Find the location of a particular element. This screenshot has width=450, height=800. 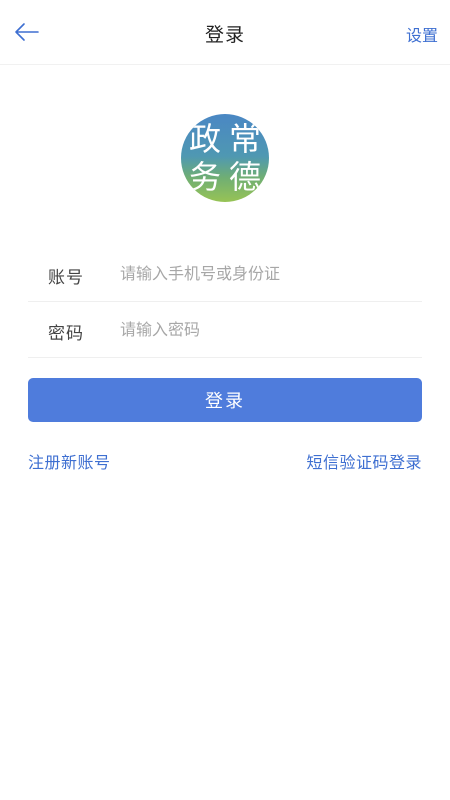

login-button: 登录 is located at coordinates (225, 400).